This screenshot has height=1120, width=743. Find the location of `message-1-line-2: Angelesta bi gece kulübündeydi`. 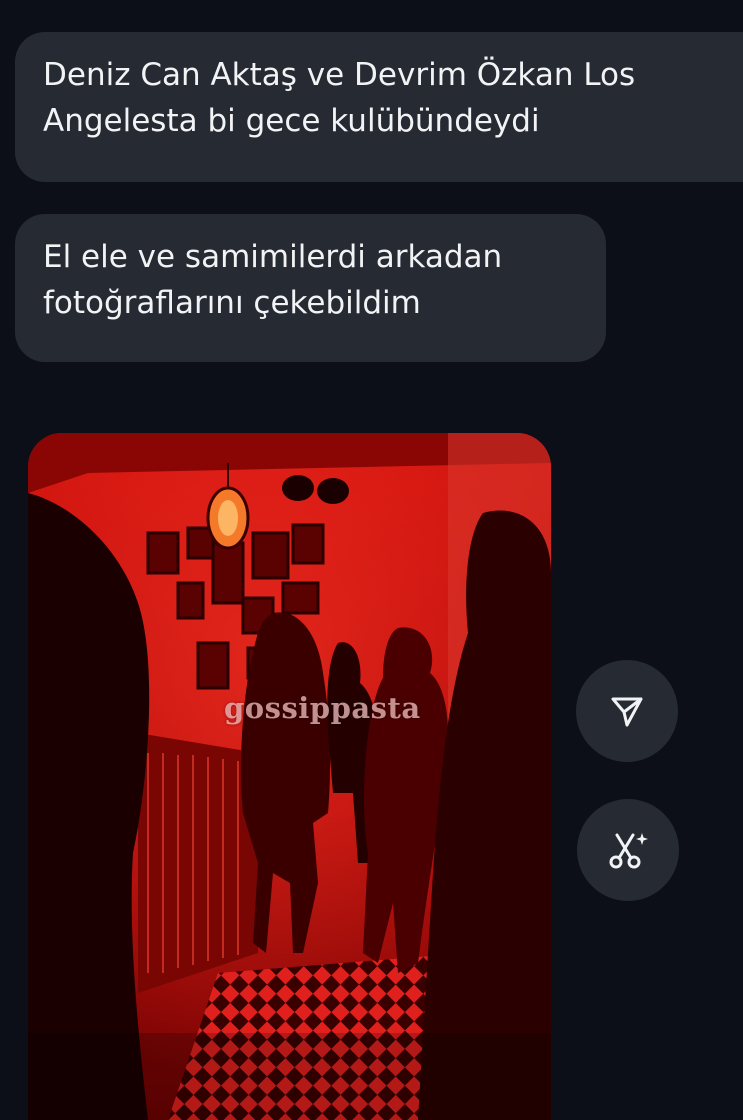

message-1-line-2: Angelesta bi gece kulübündeydi is located at coordinates (291, 121).